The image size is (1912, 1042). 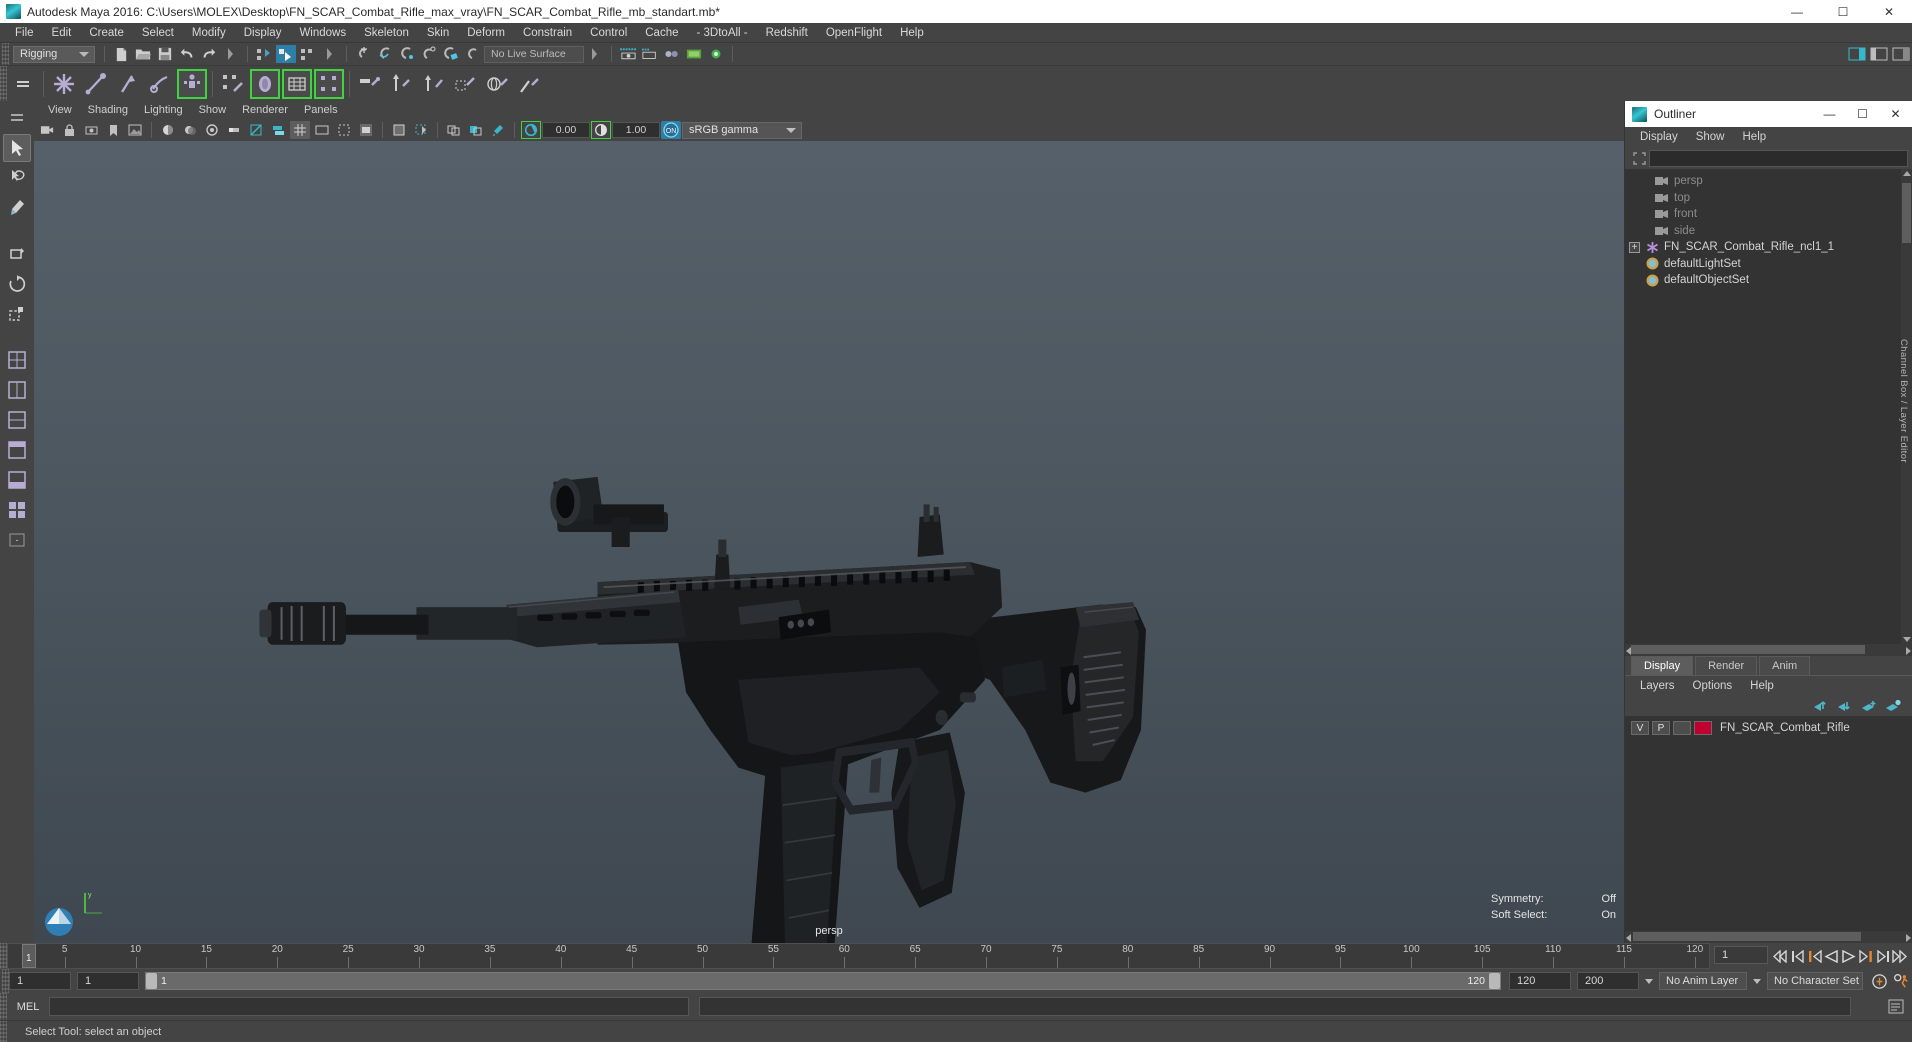 I want to click on exposure-field: 0.00, so click(x=566, y=130).